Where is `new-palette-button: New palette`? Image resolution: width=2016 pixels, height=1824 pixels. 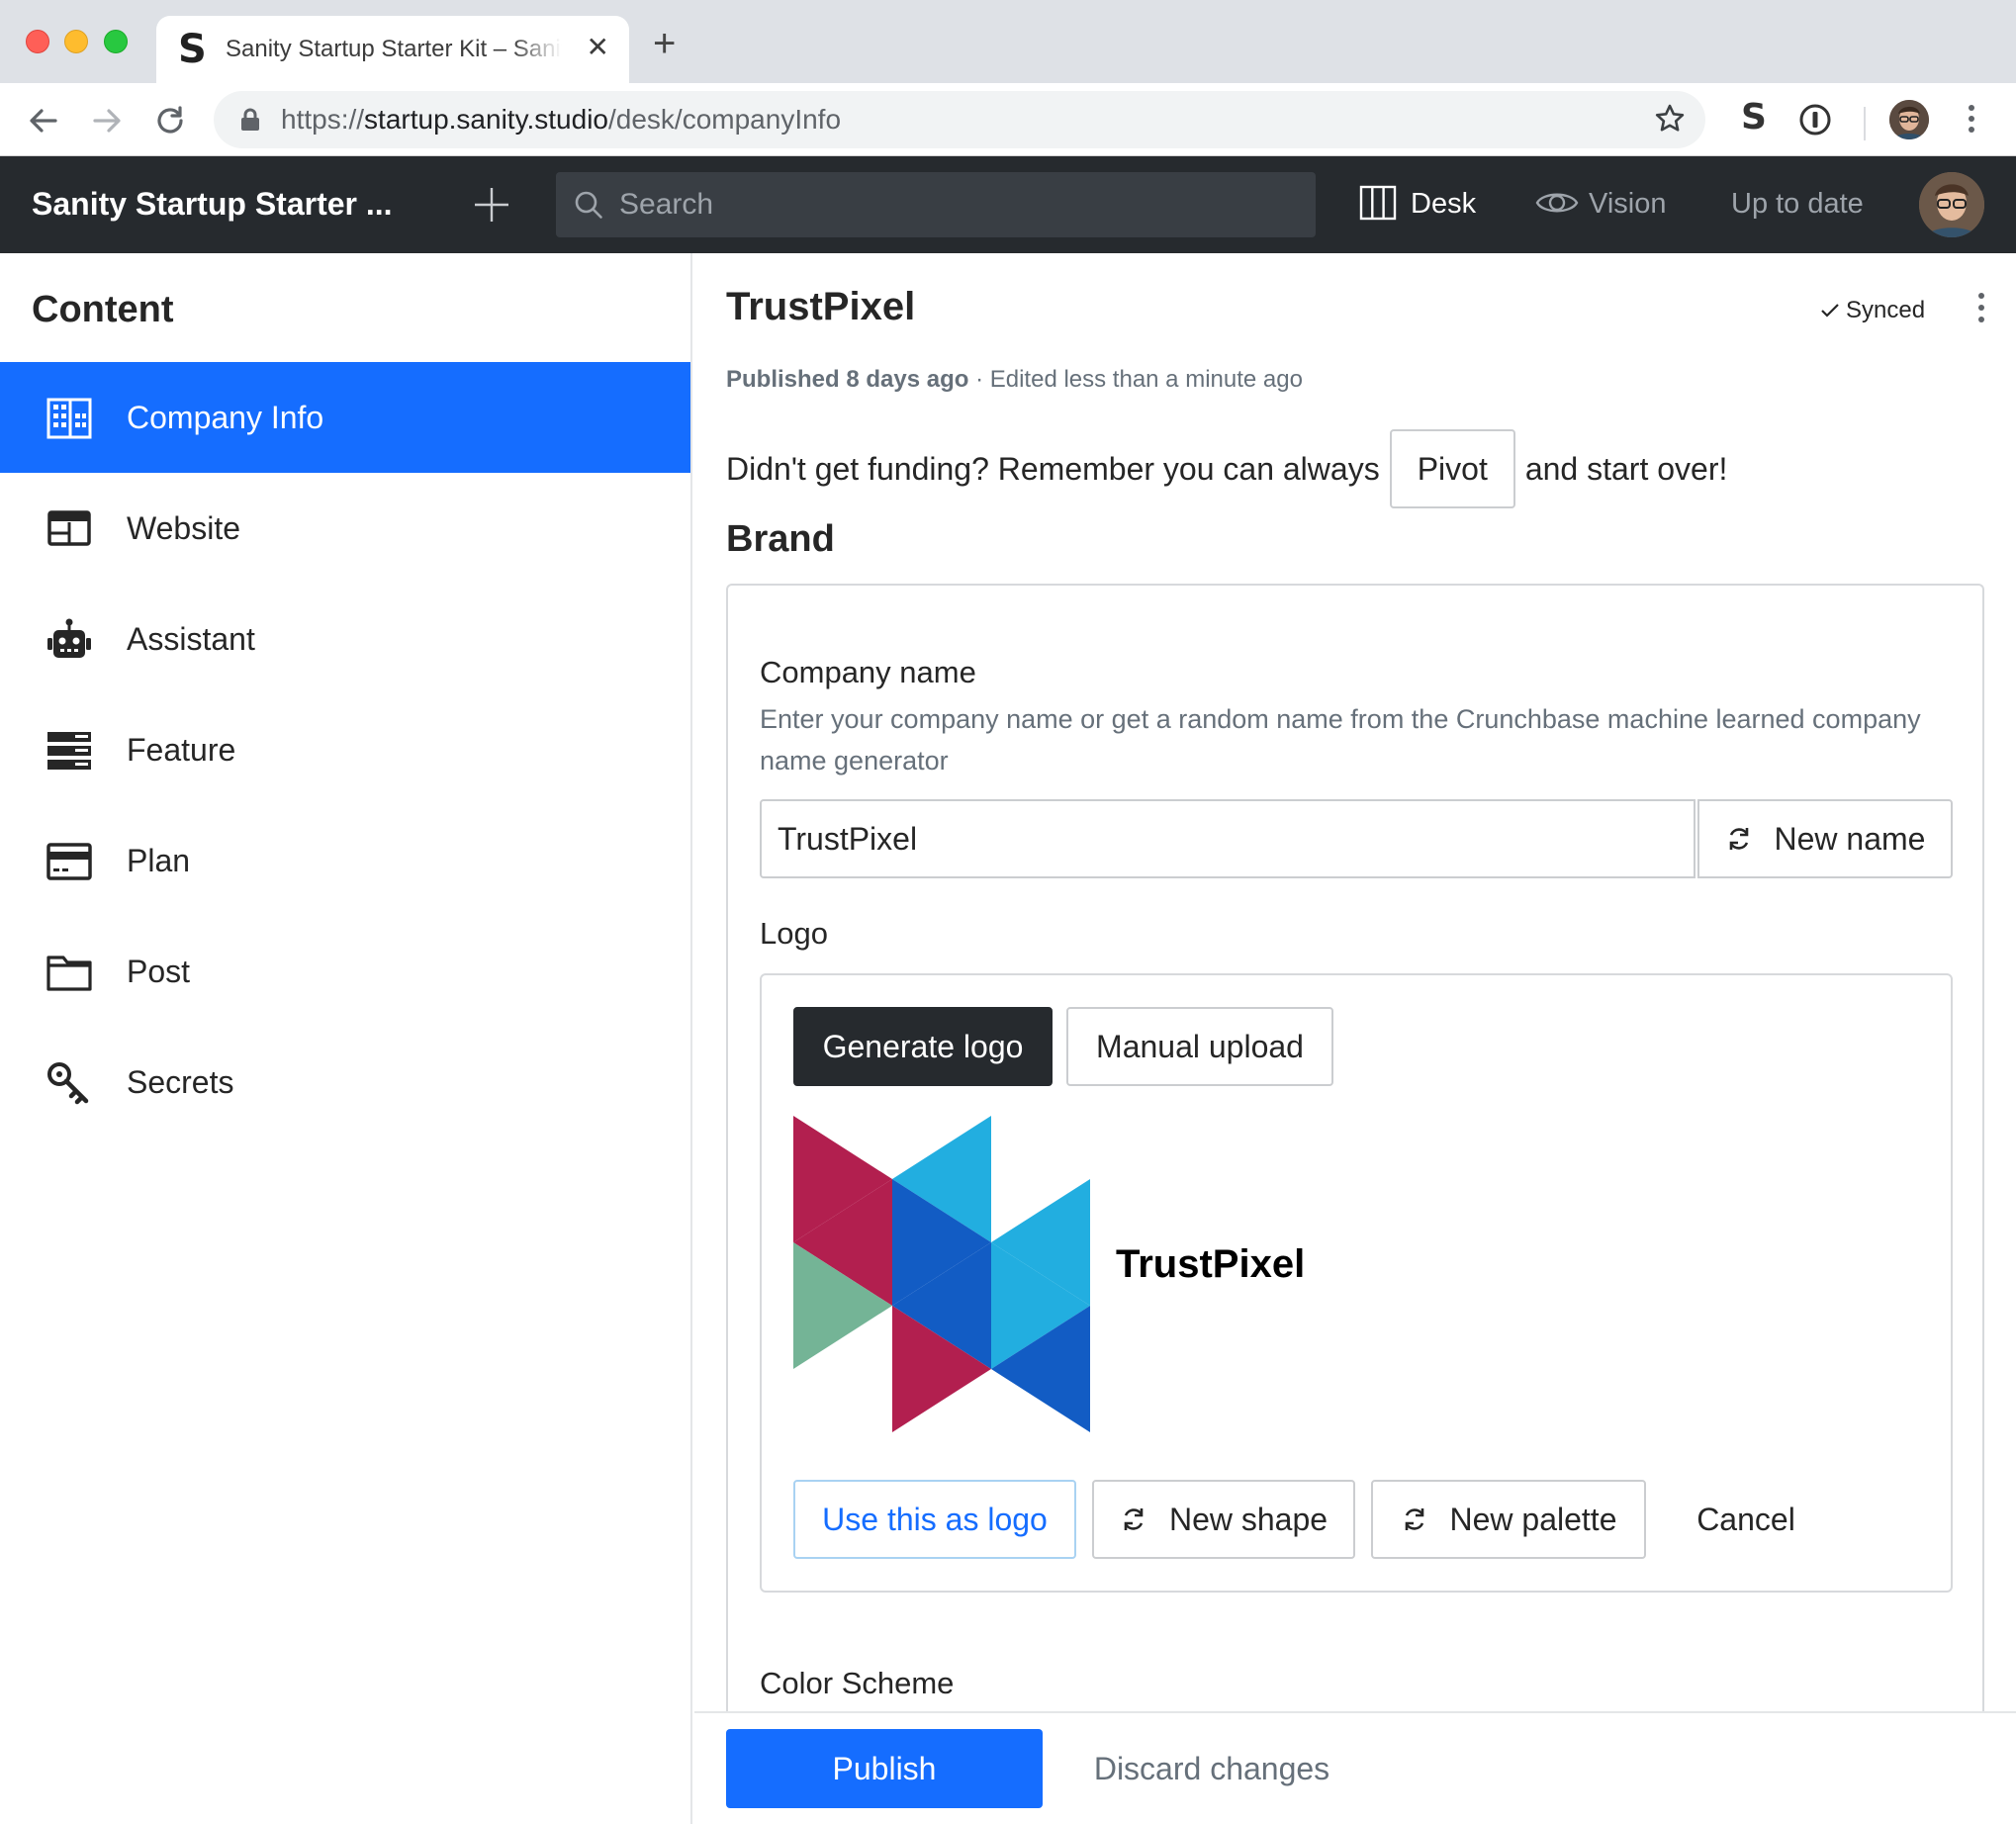
new-palette-button: New palette is located at coordinates (1508, 1519).